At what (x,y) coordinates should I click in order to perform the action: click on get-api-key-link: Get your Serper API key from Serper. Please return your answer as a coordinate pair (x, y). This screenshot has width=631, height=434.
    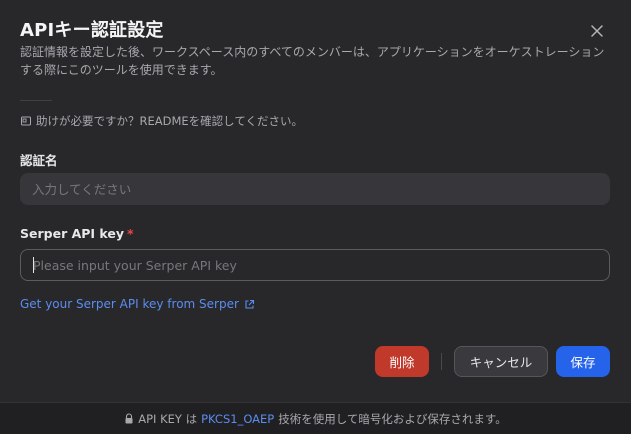
    Looking at the image, I should click on (137, 304).